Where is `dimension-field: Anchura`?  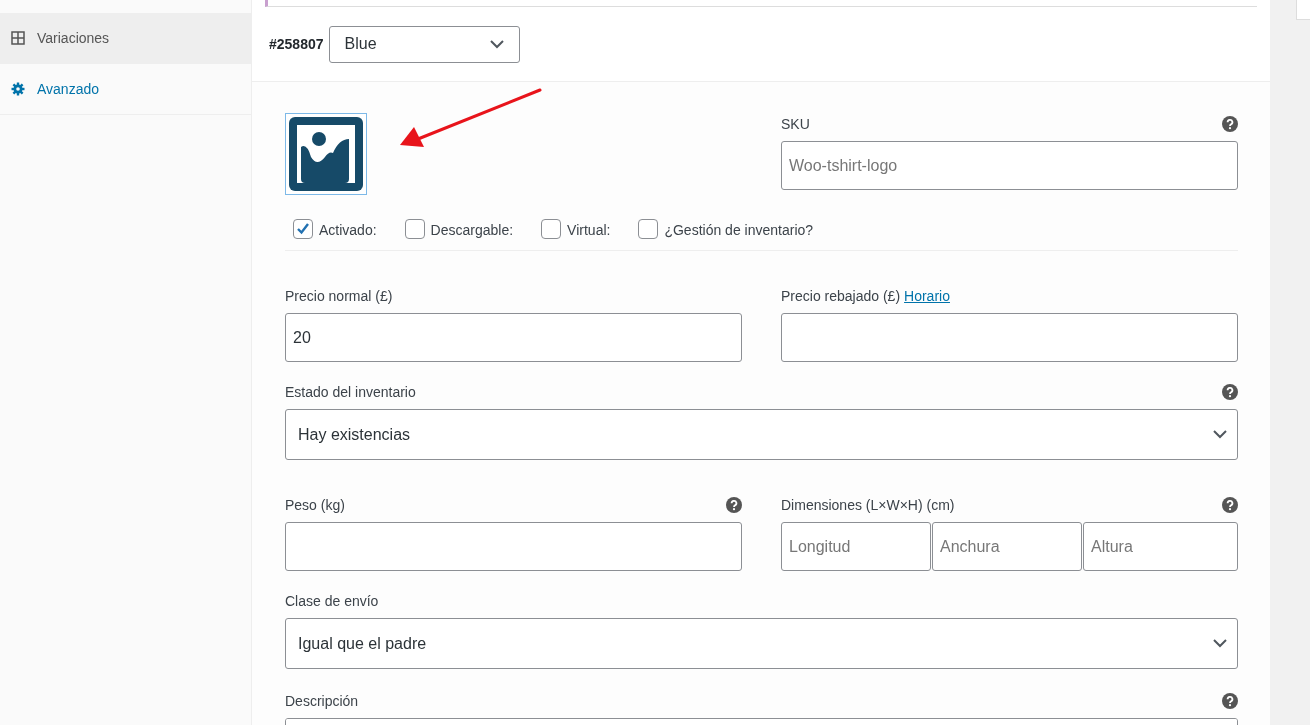 dimension-field: Anchura is located at coordinates (1007, 546).